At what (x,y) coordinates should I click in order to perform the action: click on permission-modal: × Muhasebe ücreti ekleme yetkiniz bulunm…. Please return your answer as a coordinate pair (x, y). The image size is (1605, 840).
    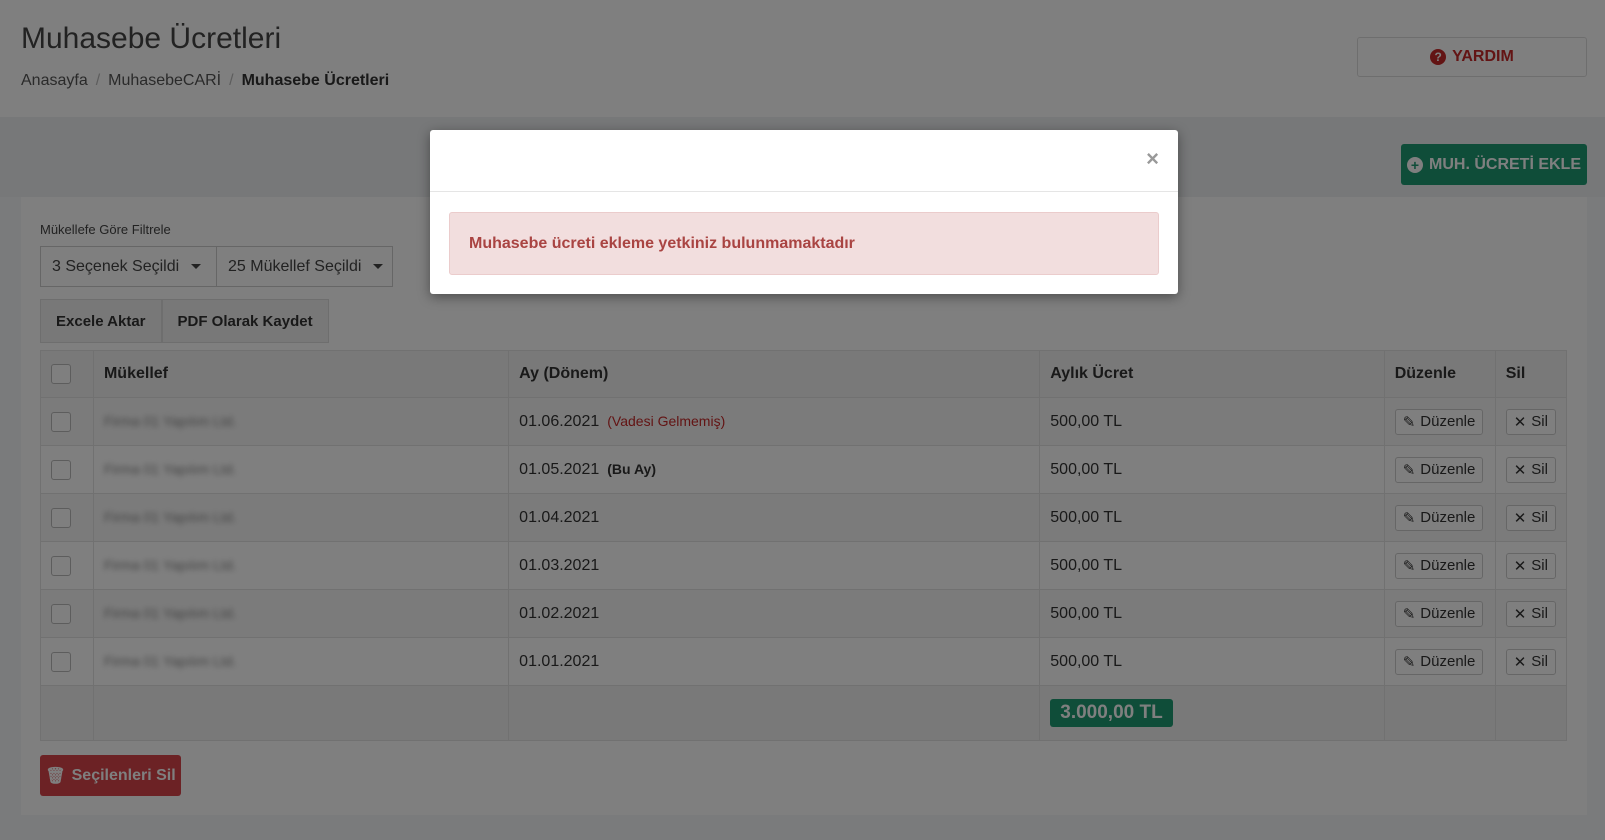
    Looking at the image, I should click on (804, 212).